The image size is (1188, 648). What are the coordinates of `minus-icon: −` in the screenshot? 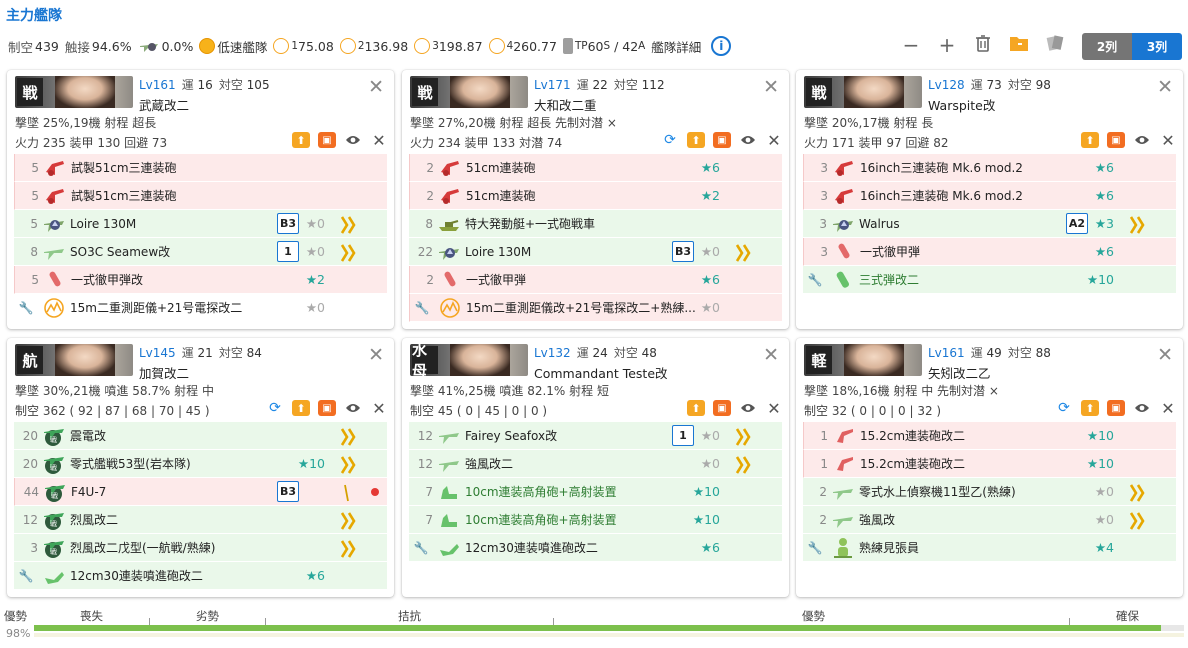 It's located at (911, 45).